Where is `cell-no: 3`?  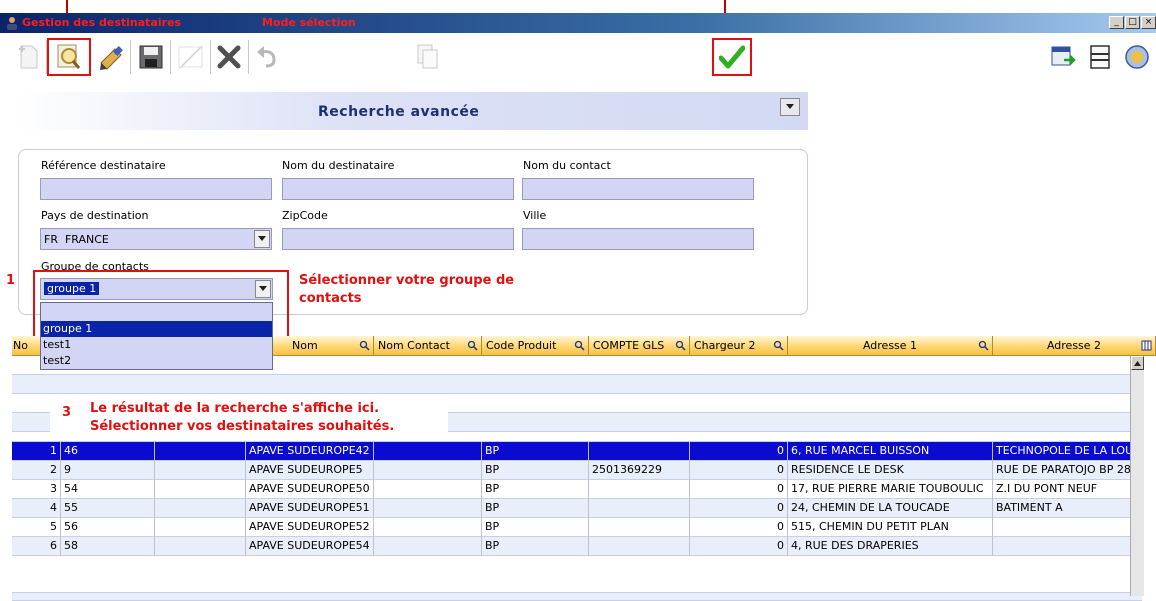
cell-no: 3 is located at coordinates (36, 489).